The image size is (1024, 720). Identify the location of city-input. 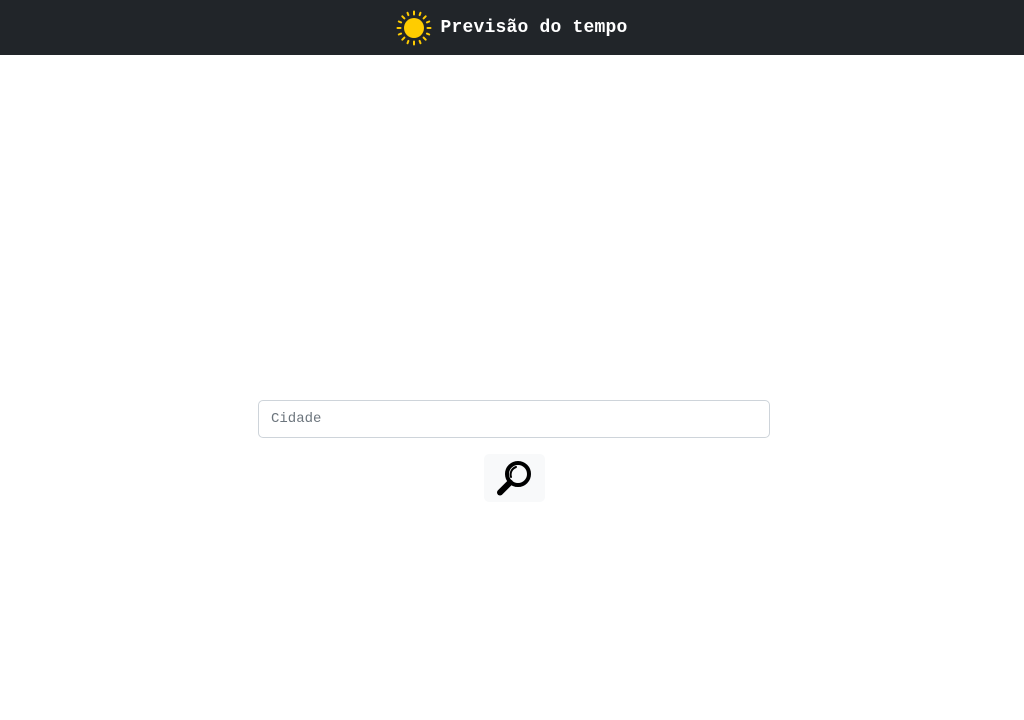
(514, 419).